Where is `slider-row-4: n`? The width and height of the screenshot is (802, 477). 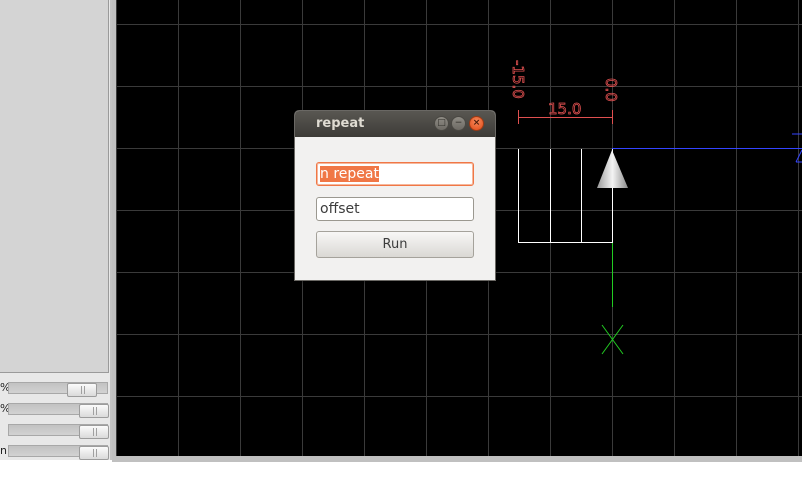 slider-row-4: n is located at coordinates (56, 451).